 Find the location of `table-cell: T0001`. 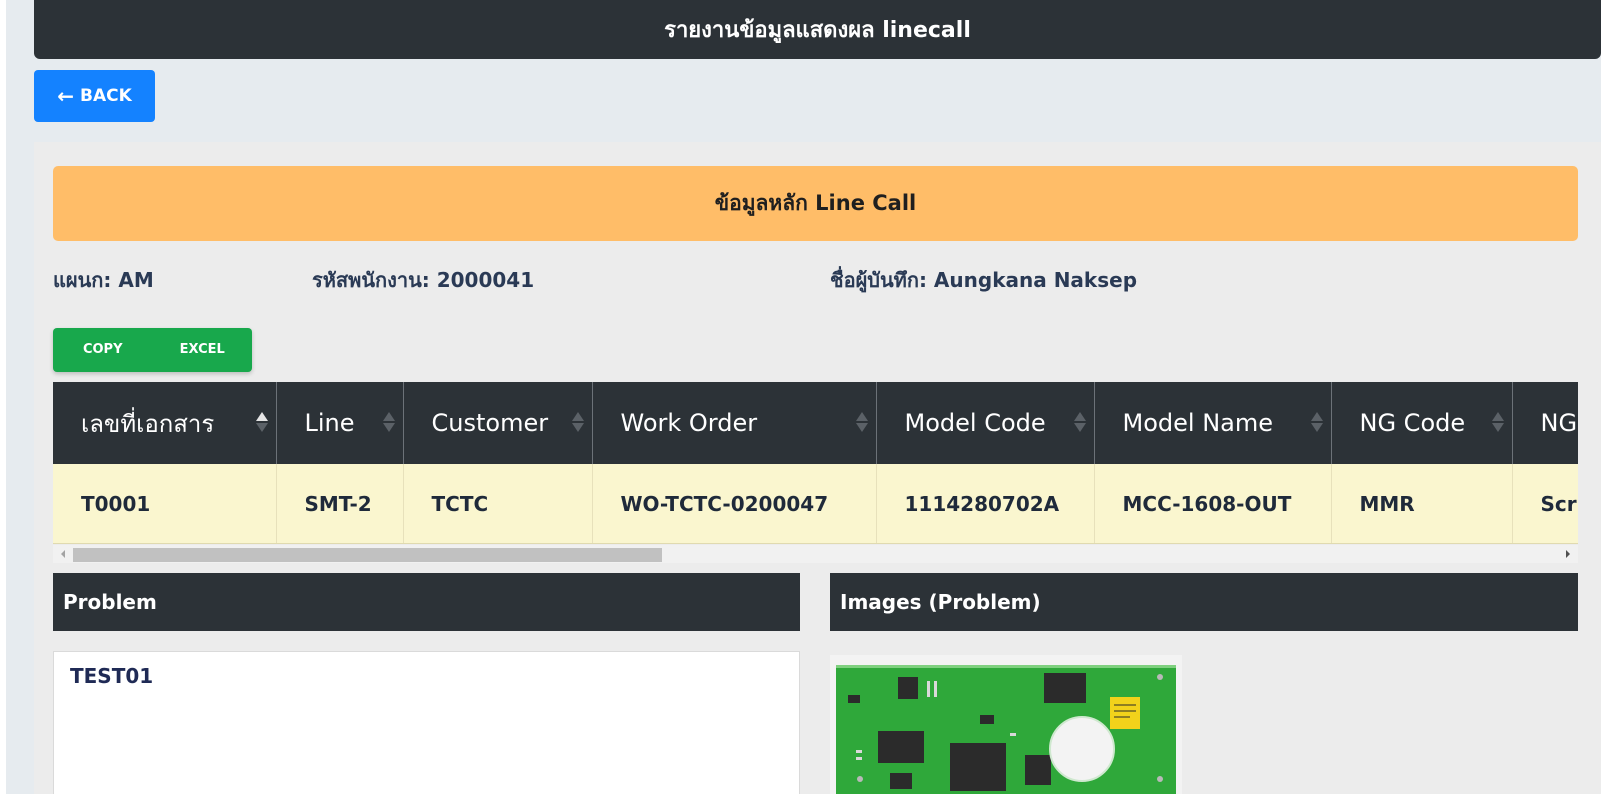

table-cell: T0001 is located at coordinates (165, 504).